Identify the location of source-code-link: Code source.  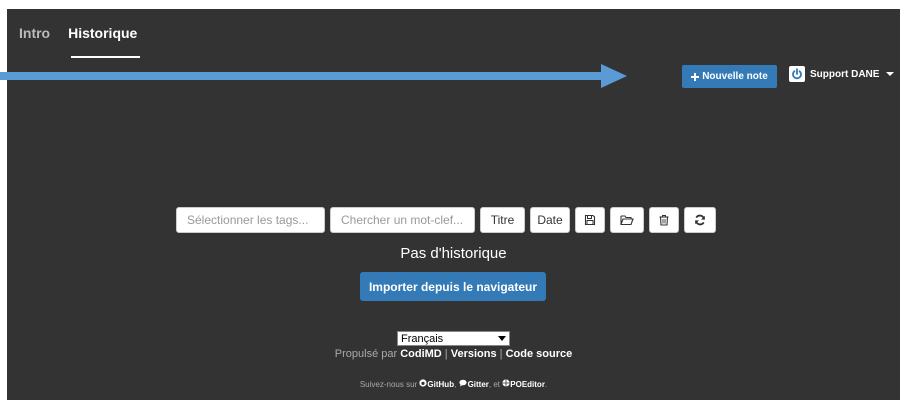
(539, 354).